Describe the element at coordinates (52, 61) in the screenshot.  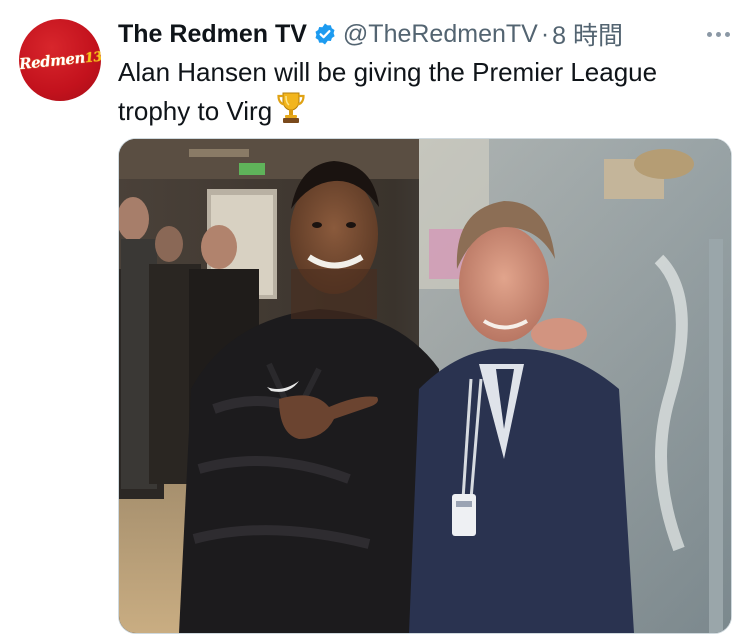
I see `avatar-logo-text: Redmen` at that location.